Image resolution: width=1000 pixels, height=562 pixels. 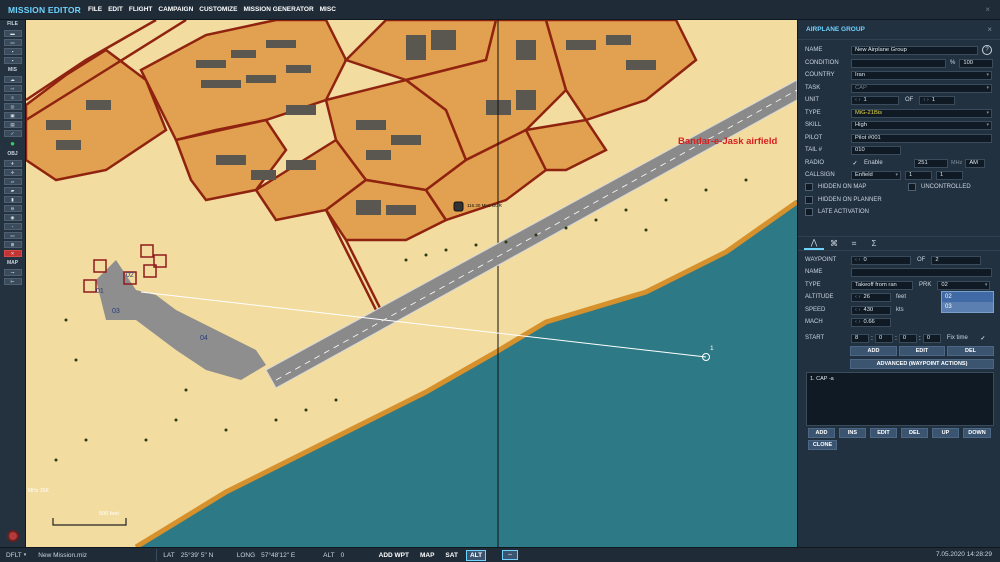 I want to click on radio-enable-checkbox: ✓, so click(x=855, y=163).